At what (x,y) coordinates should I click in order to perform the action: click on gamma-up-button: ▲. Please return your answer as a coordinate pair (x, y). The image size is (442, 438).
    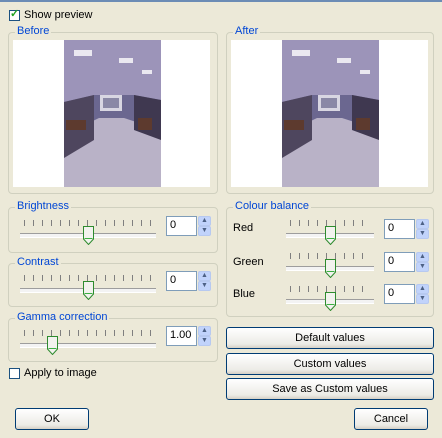
    Looking at the image, I should click on (204, 331).